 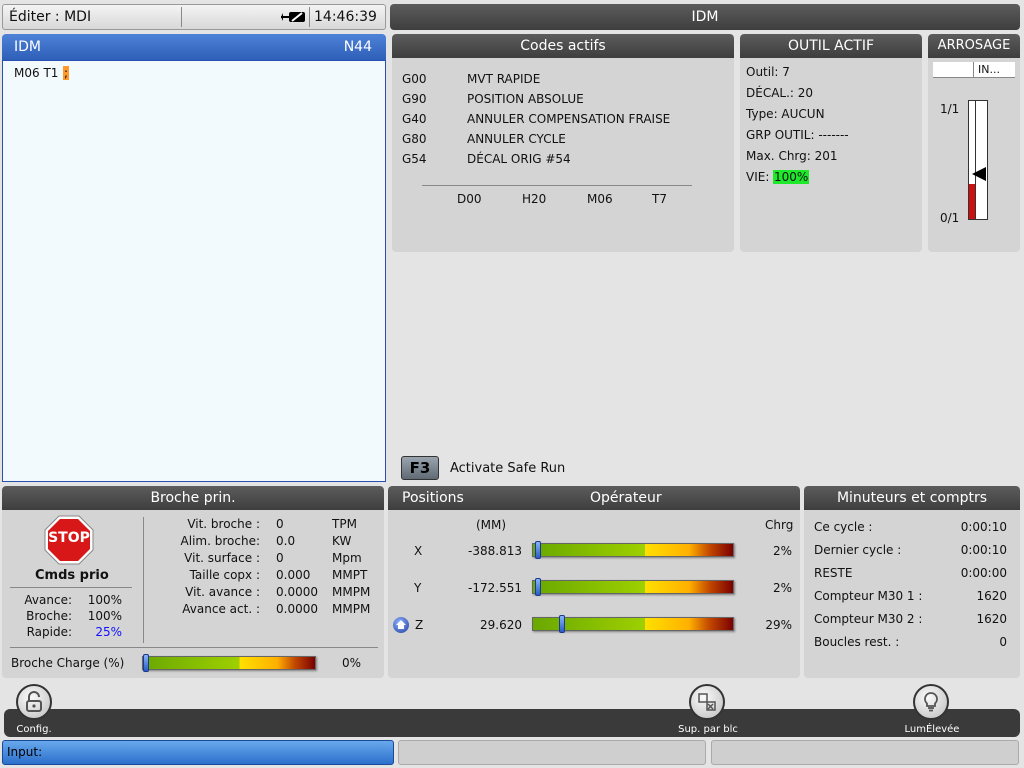 What do you see at coordinates (778, 625) in the screenshot?
I see `axis-load-value: 29%` at bounding box center [778, 625].